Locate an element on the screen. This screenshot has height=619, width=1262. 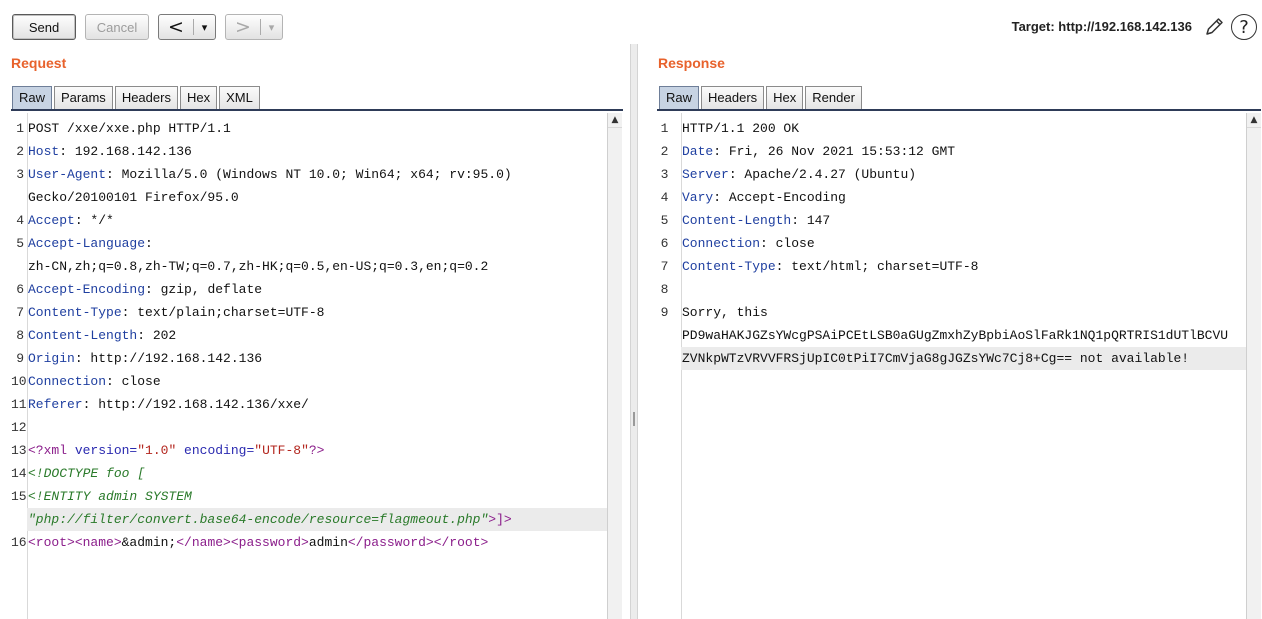
editor-line: 5 Content-Length: 147 is located at coordinates (947, 220).